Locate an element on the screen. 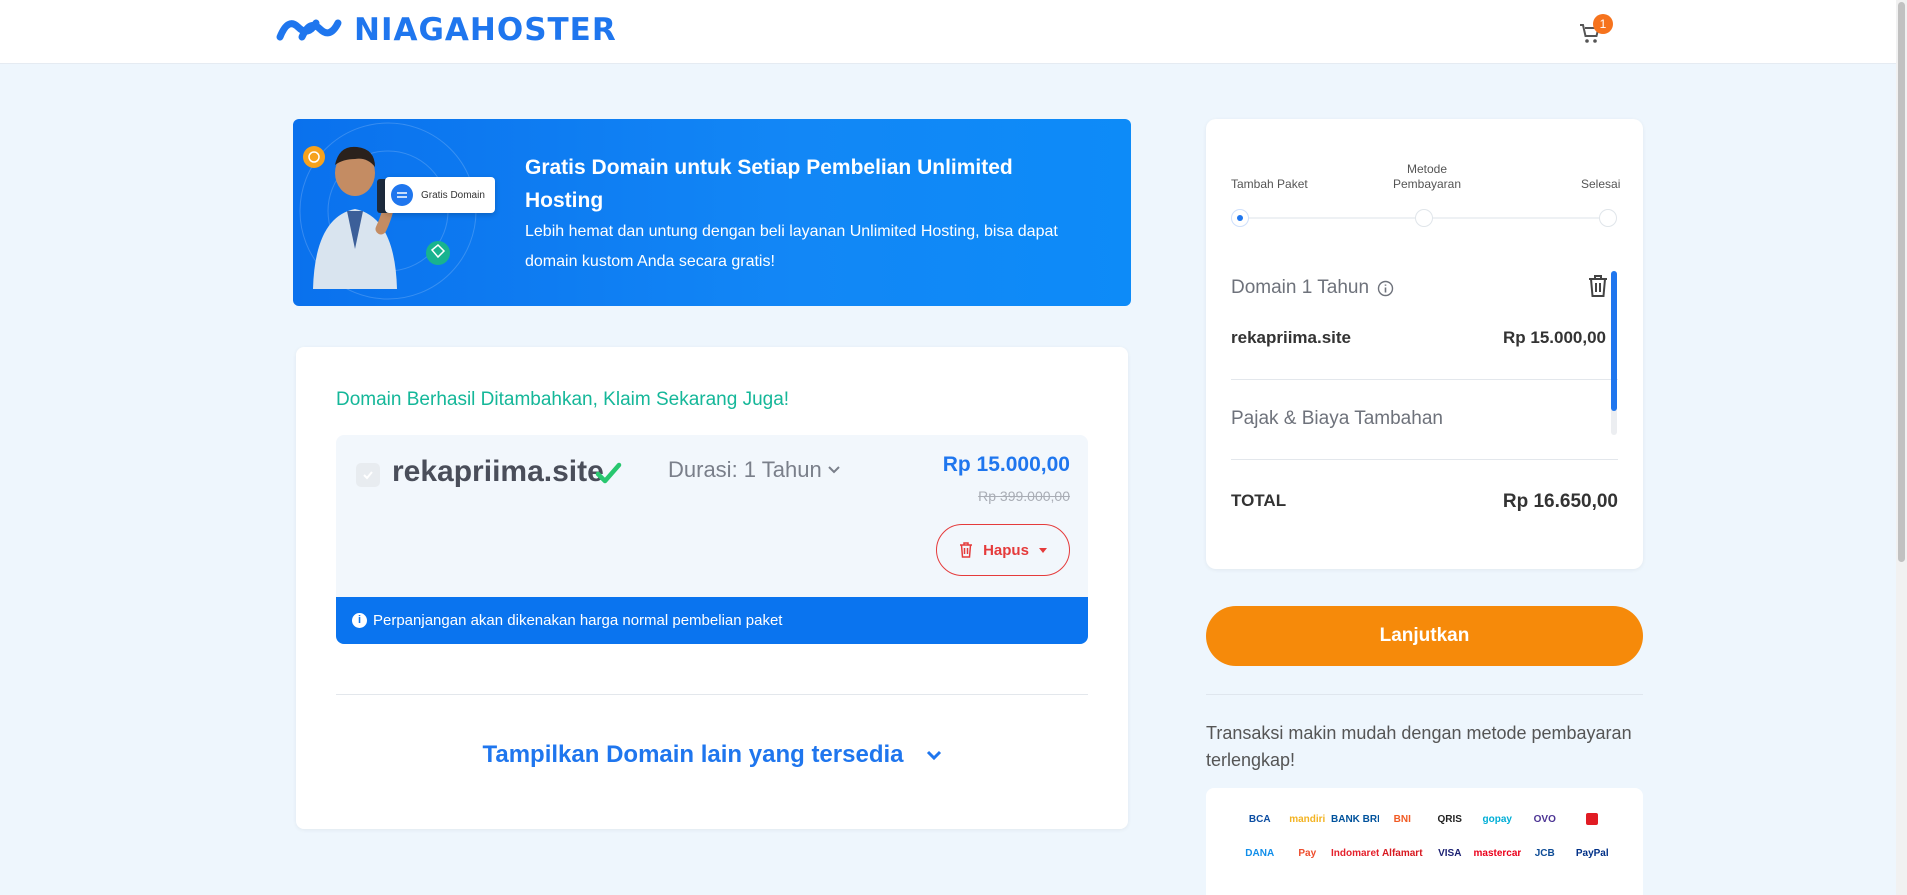 The height and width of the screenshot is (895, 1907). free-domain-chip: Gratis Domain is located at coordinates (440, 195).